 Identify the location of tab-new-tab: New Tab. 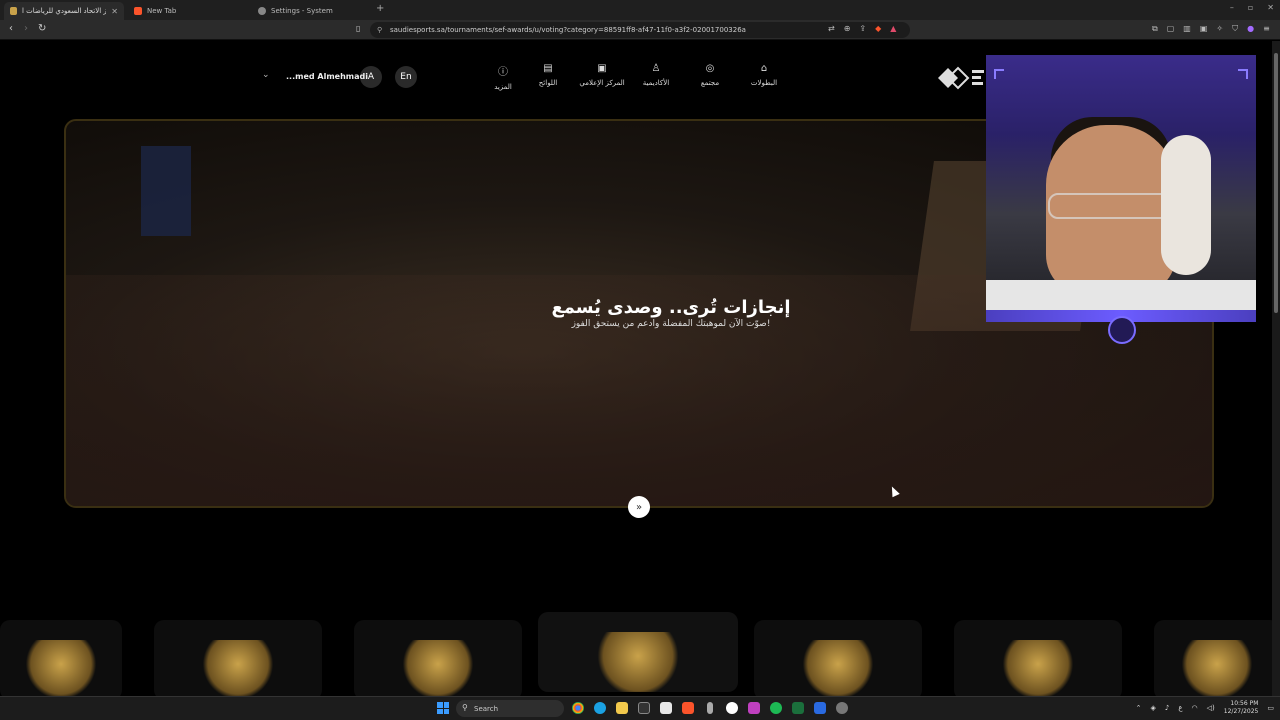
(188, 11).